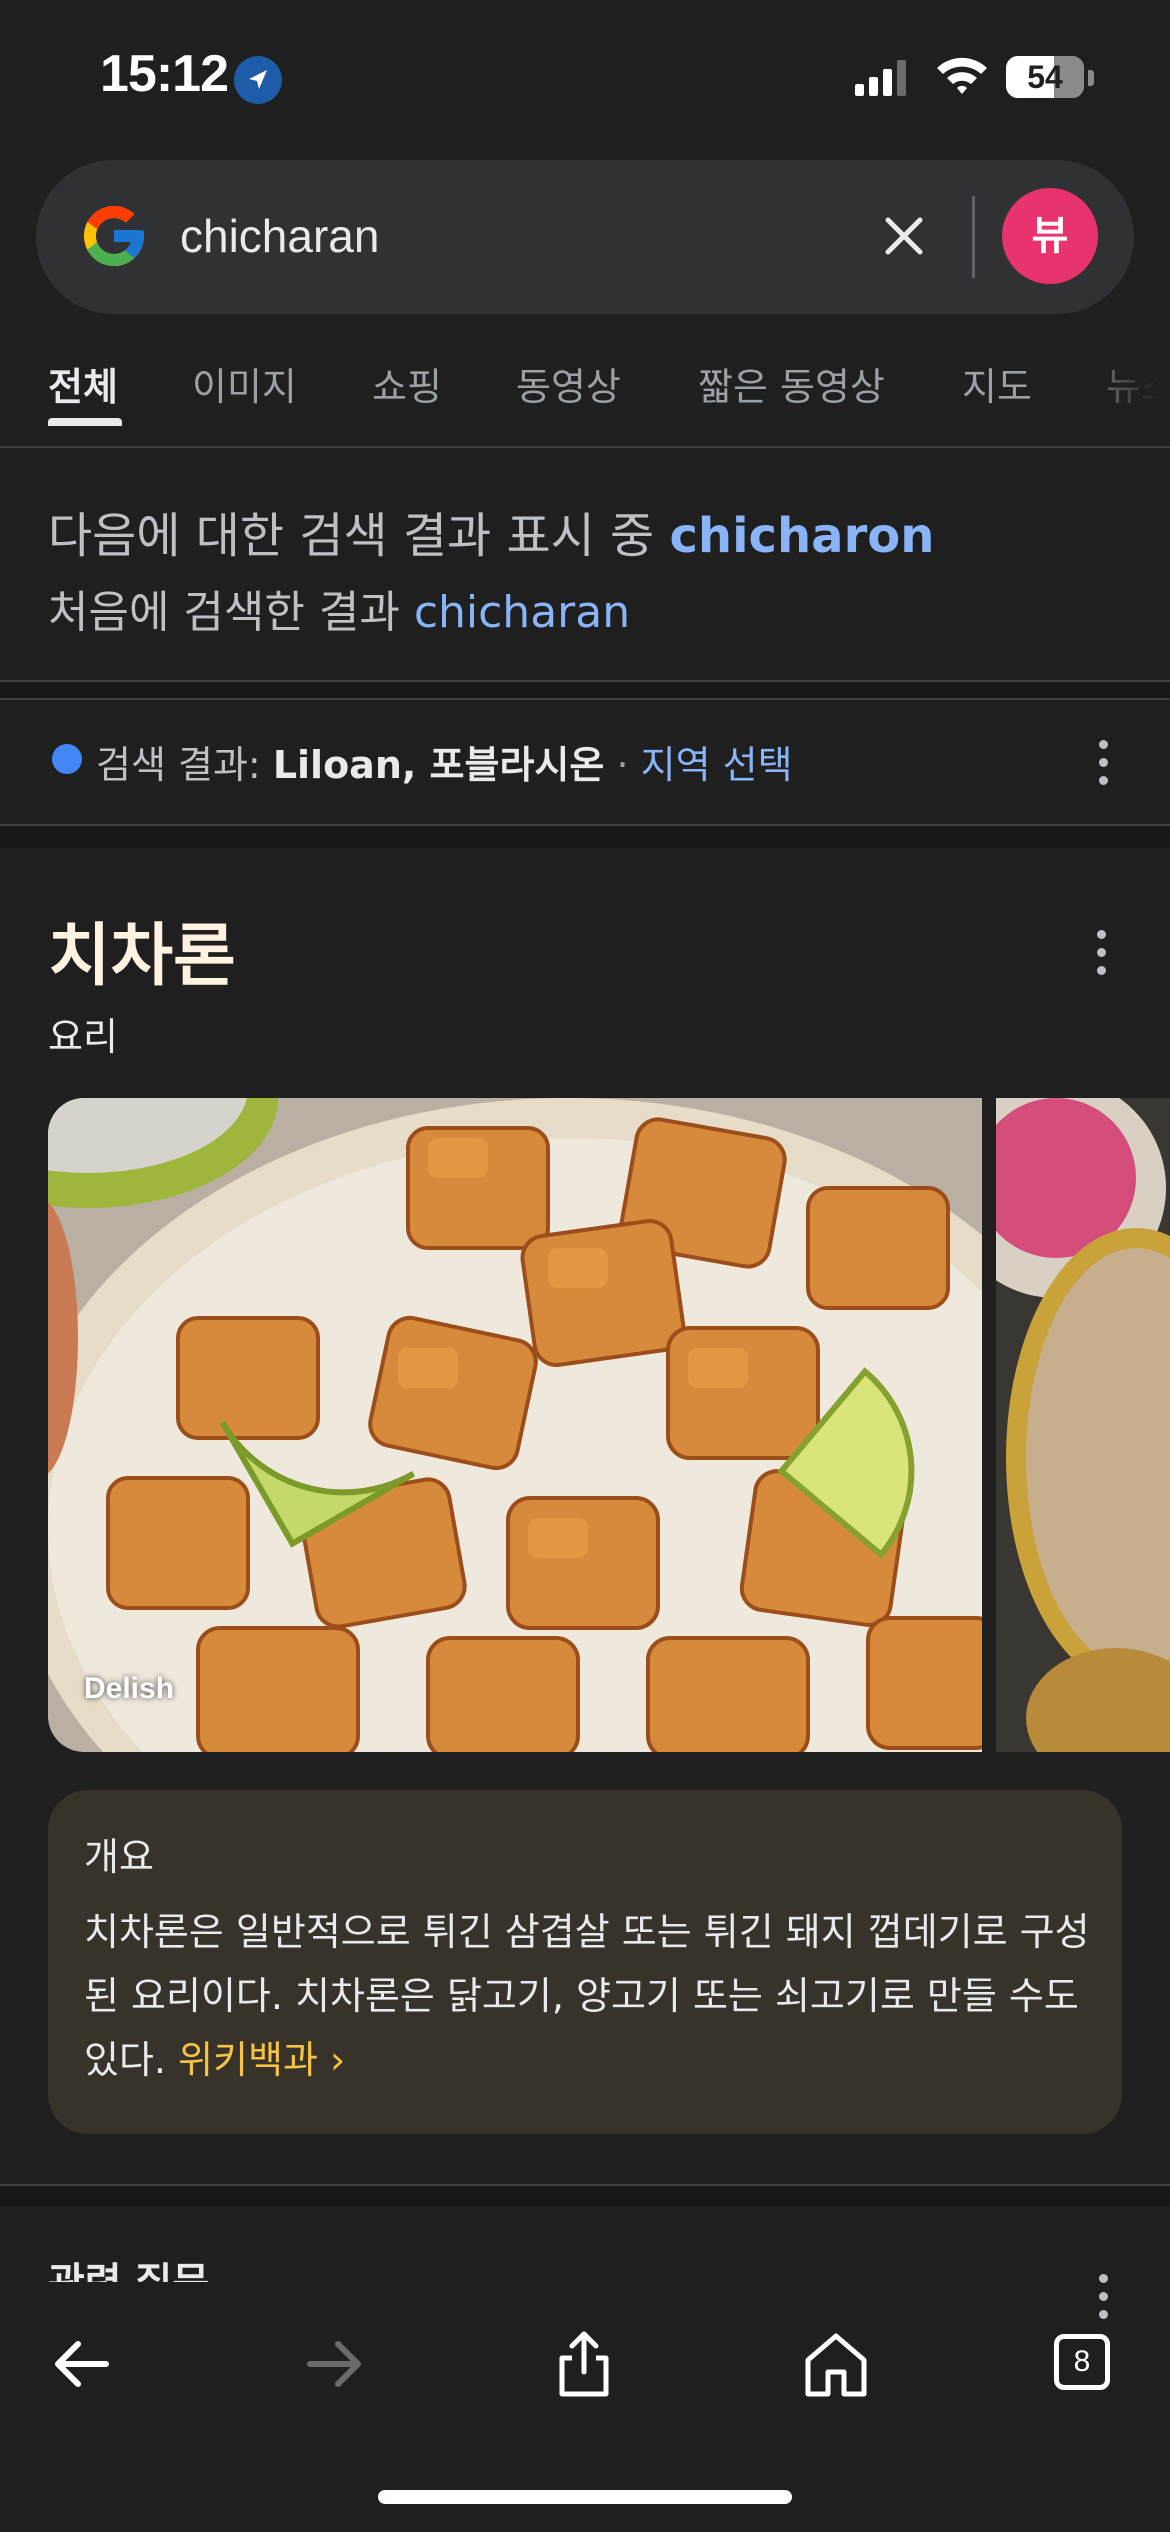 This screenshot has height=2532, width=1170. I want to click on tab-shopping: 쇼핑, so click(407, 383).